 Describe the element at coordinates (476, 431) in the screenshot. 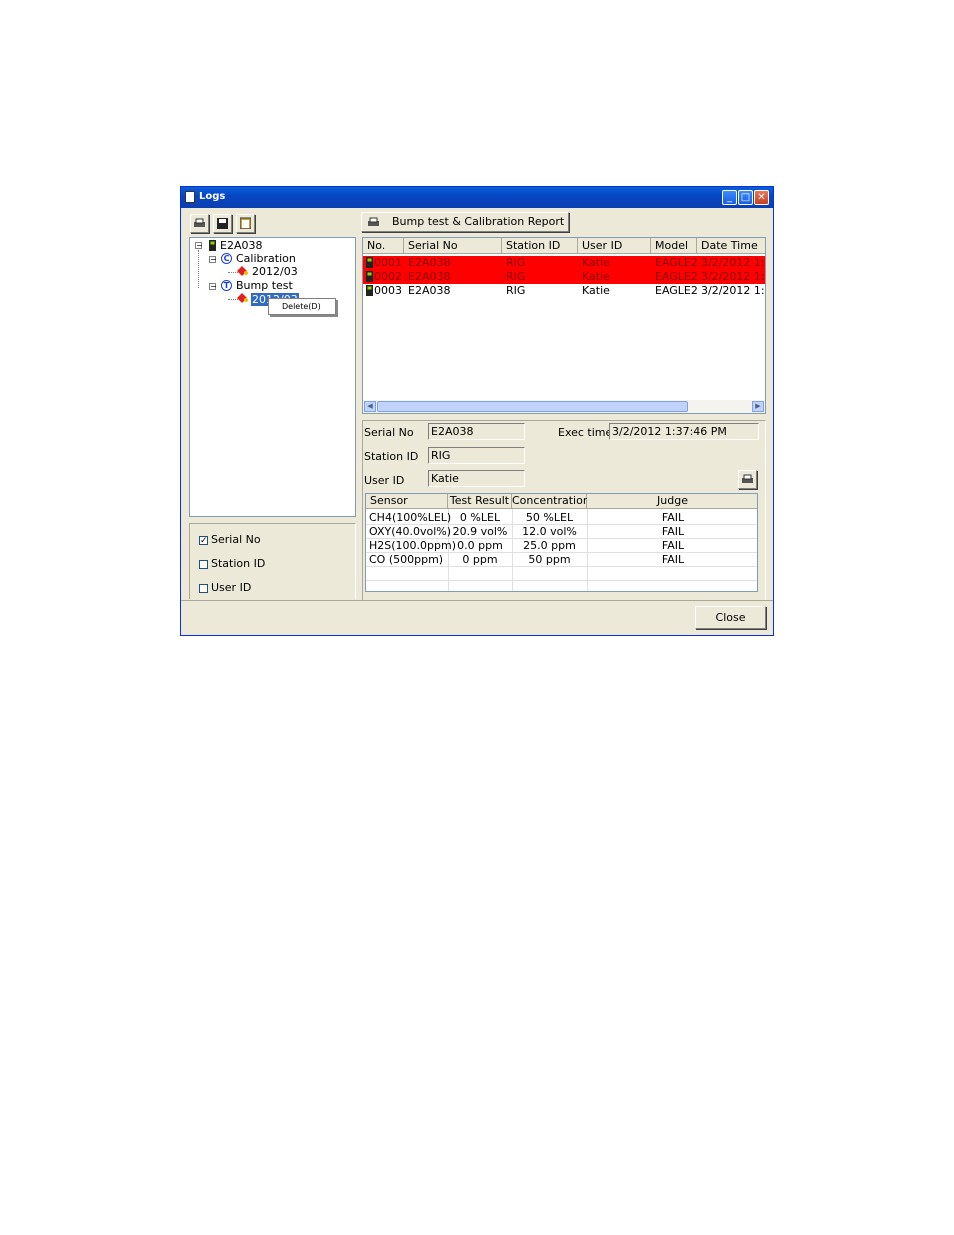

I see `serial-no-field: E2A038` at that location.